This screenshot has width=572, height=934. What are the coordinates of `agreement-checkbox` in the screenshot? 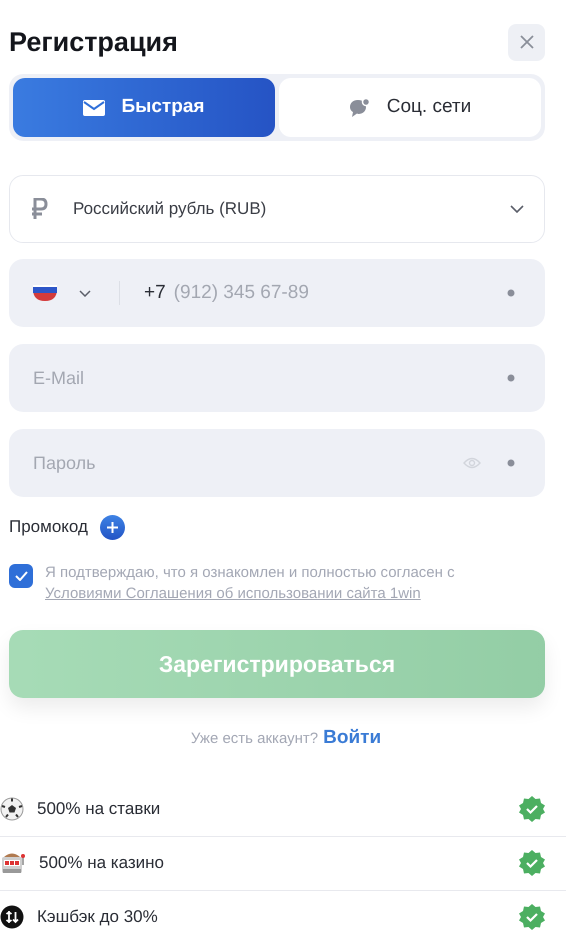 It's located at (21, 576).